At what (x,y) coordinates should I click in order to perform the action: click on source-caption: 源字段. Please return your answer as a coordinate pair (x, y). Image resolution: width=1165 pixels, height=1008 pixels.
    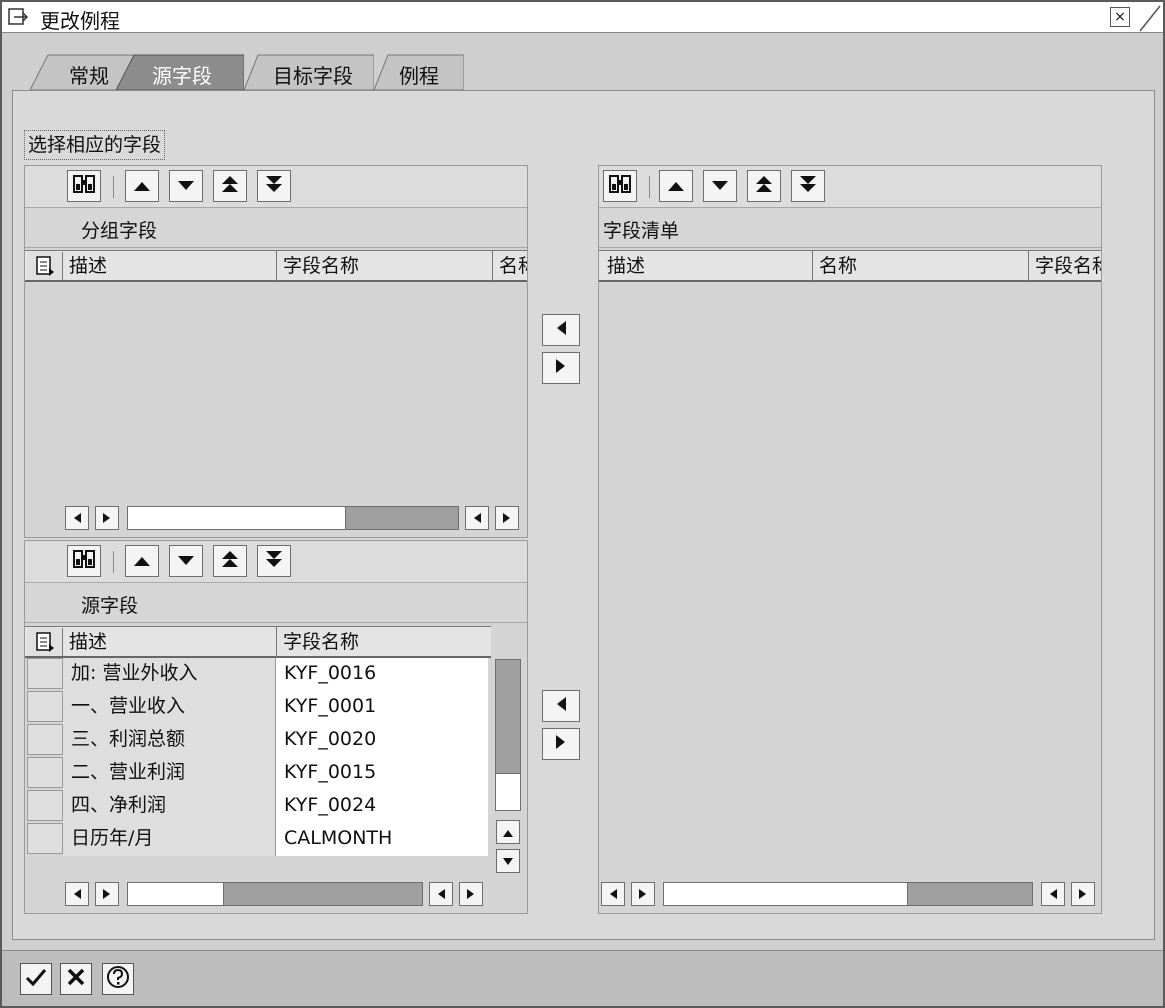
    Looking at the image, I should click on (110, 606).